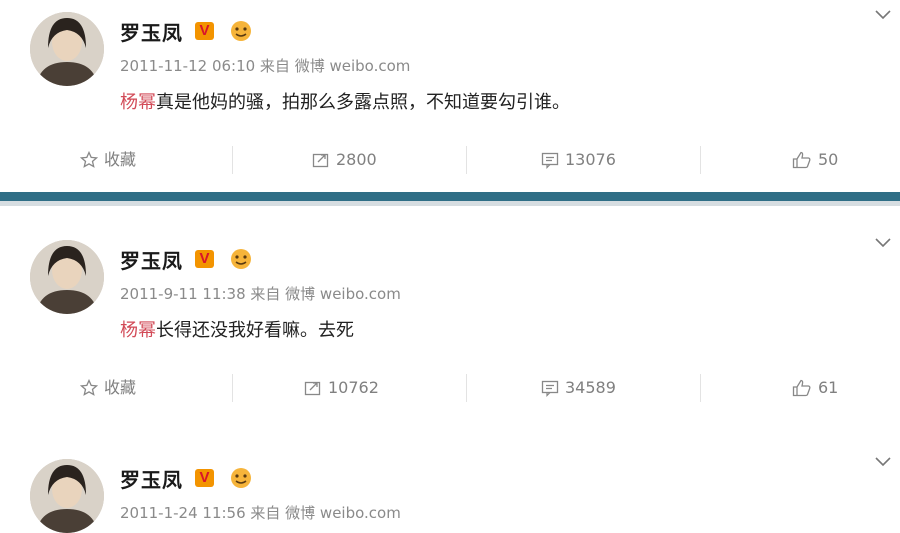 This screenshot has width=900, height=533. I want to click on repost-count: 10762, so click(353, 387).